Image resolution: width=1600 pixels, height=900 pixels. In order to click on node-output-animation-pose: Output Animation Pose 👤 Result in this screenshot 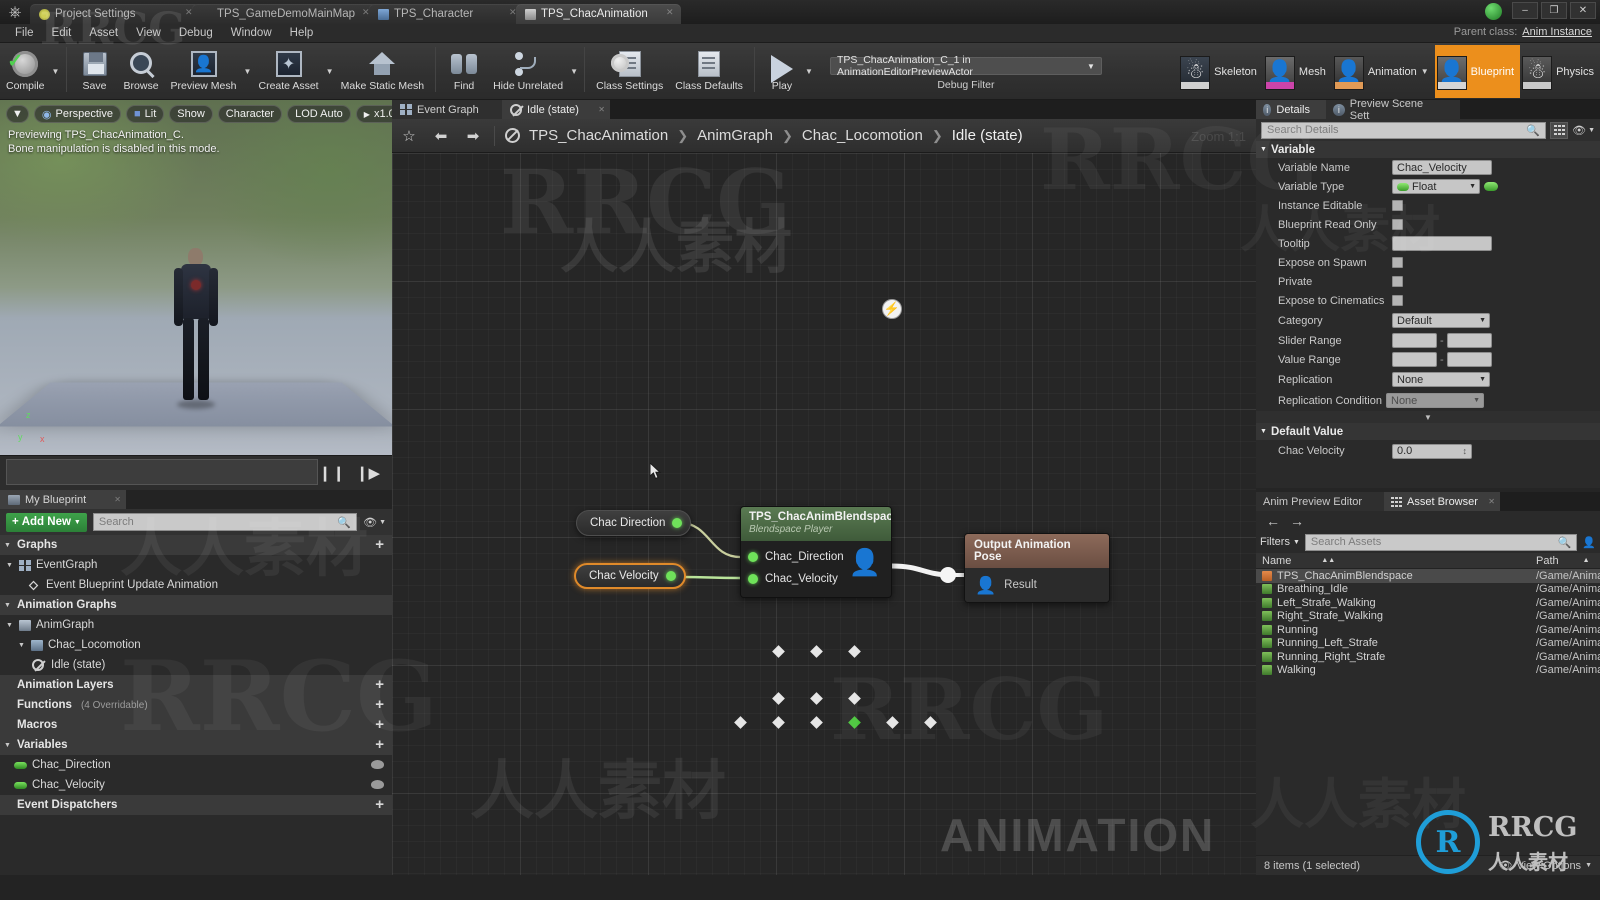, I will do `click(1037, 568)`.